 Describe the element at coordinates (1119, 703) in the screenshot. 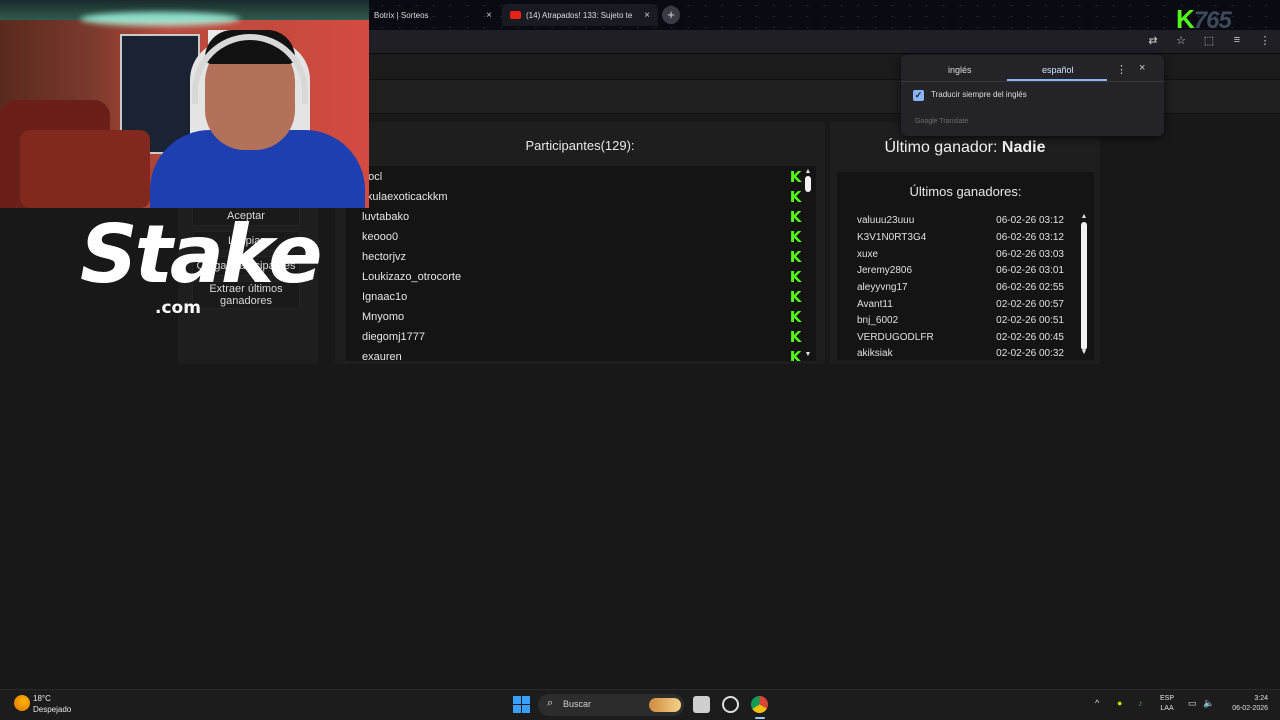

I see `tray-app-icon: ●` at that location.